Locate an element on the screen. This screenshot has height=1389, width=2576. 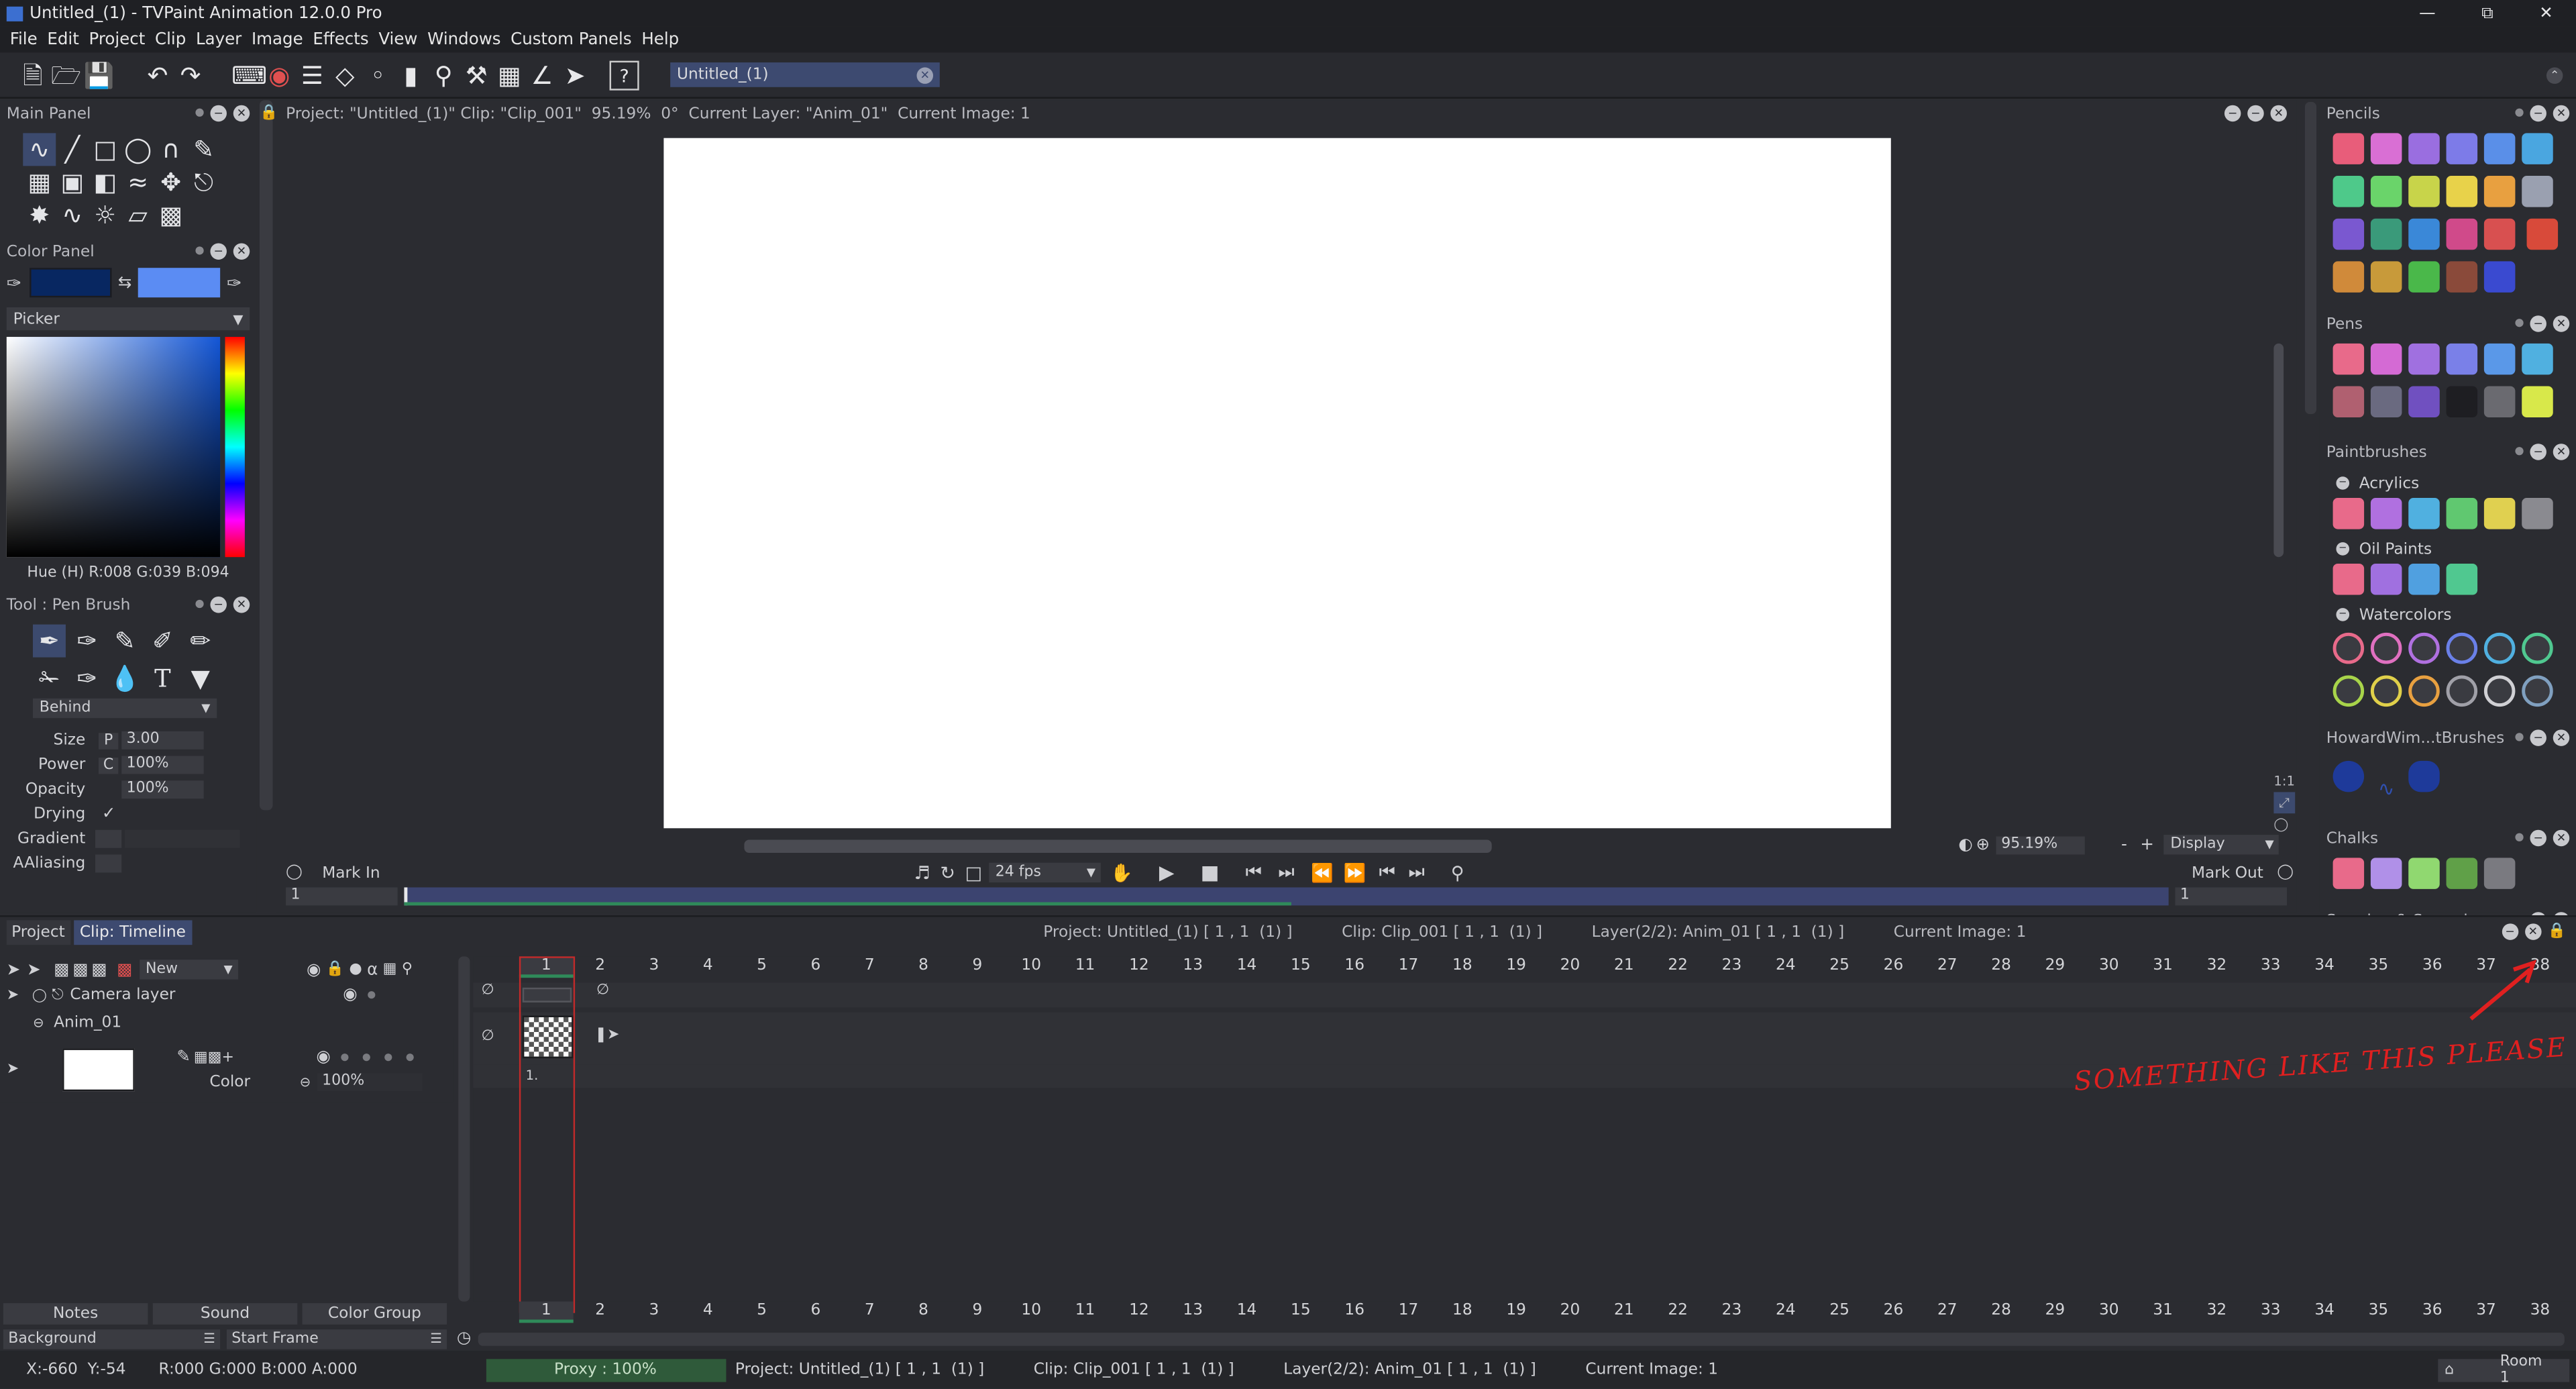
frame-number: 20 is located at coordinates (1570, 965).